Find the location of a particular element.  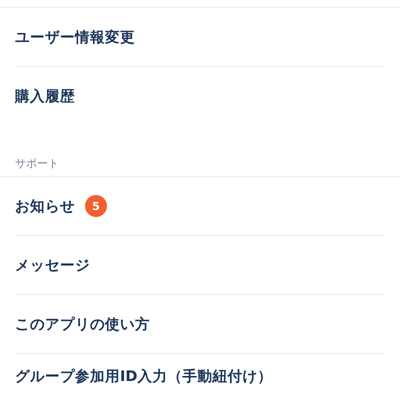

menu-item: このアプリの使い方 is located at coordinates (200, 324).